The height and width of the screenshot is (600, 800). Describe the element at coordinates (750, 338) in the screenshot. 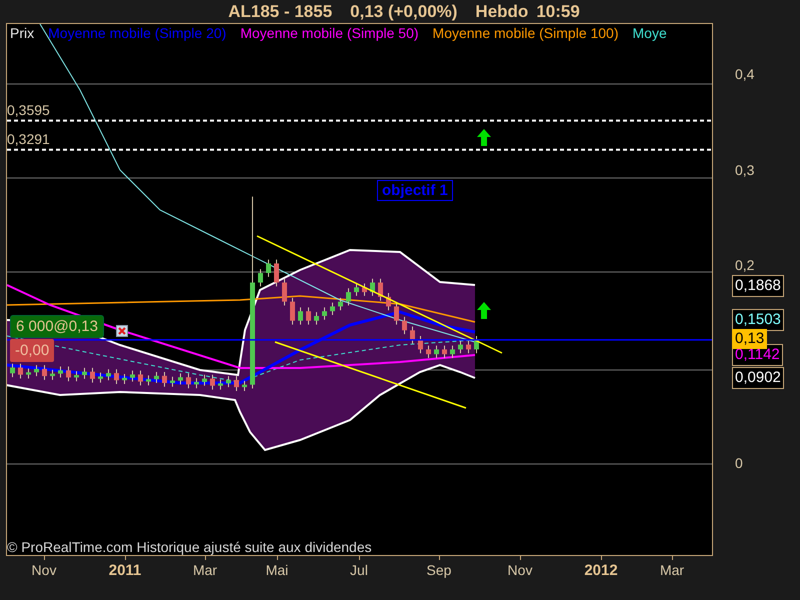

I see `price-tag: 0,13` at that location.